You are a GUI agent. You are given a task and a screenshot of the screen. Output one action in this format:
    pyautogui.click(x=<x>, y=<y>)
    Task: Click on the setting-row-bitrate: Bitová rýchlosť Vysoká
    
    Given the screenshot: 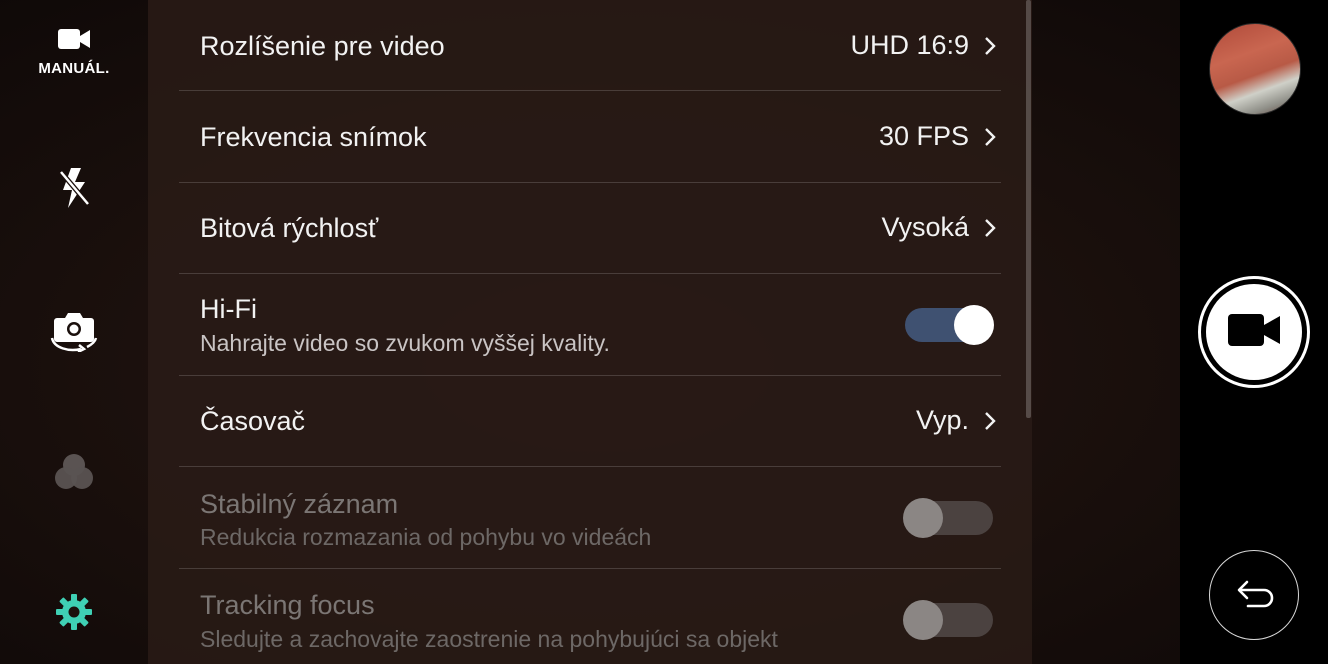 What is the action you would take?
    pyautogui.click(x=590, y=228)
    